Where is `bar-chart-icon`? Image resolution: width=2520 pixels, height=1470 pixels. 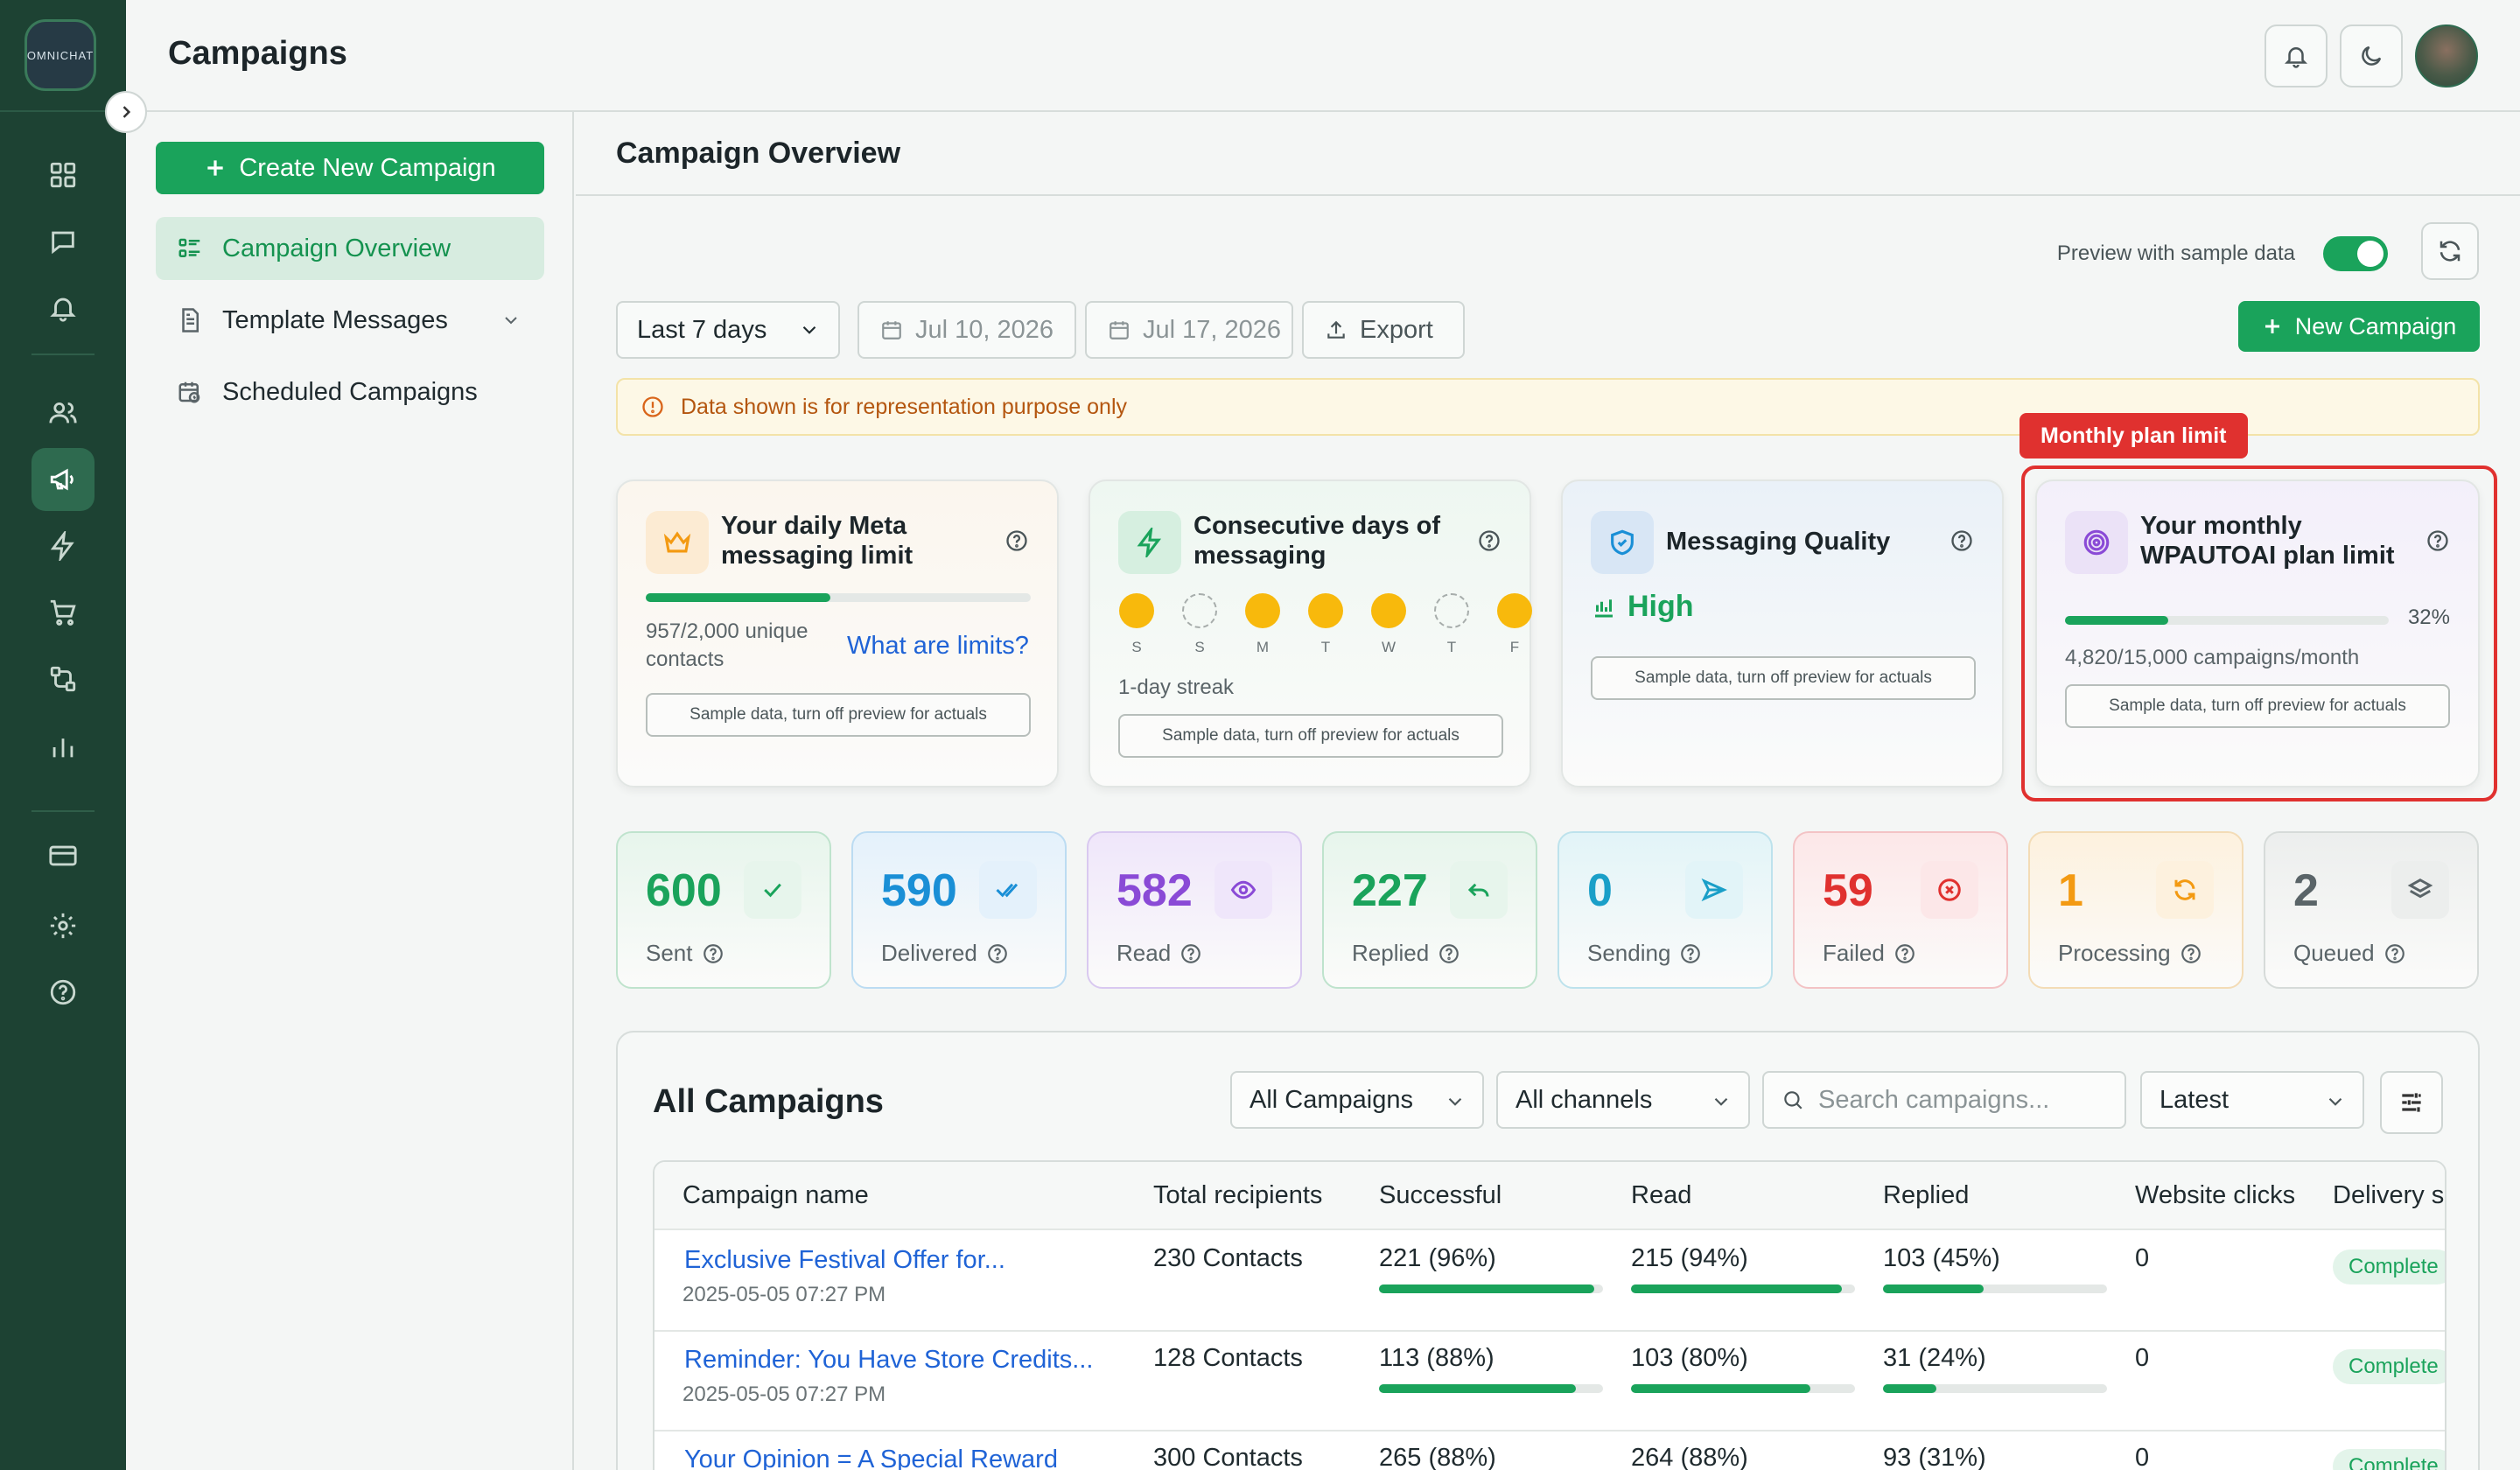
bar-chart-icon is located at coordinates (63, 747).